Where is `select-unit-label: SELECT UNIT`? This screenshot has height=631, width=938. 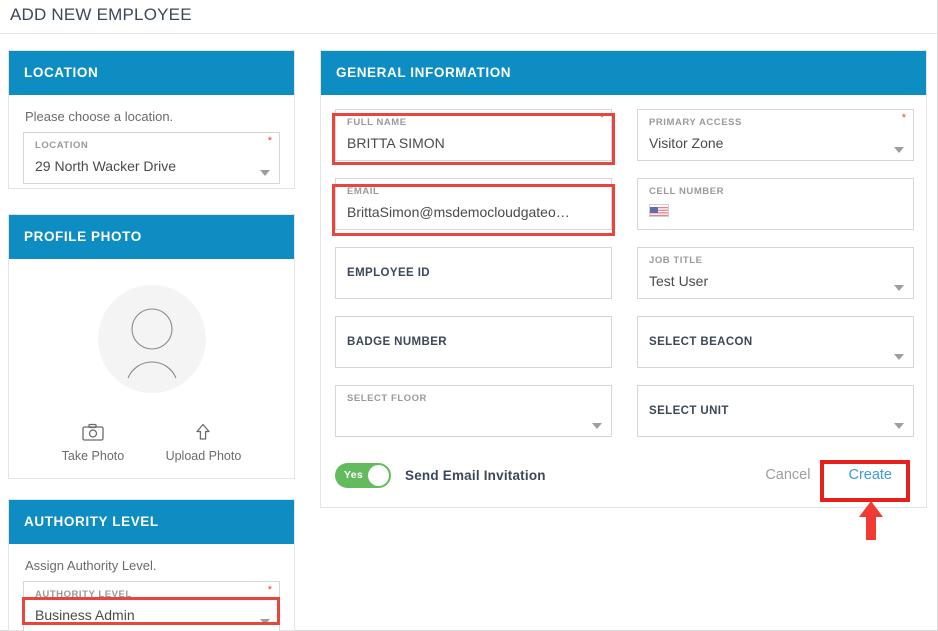 select-unit-label: SELECT UNIT is located at coordinates (689, 411).